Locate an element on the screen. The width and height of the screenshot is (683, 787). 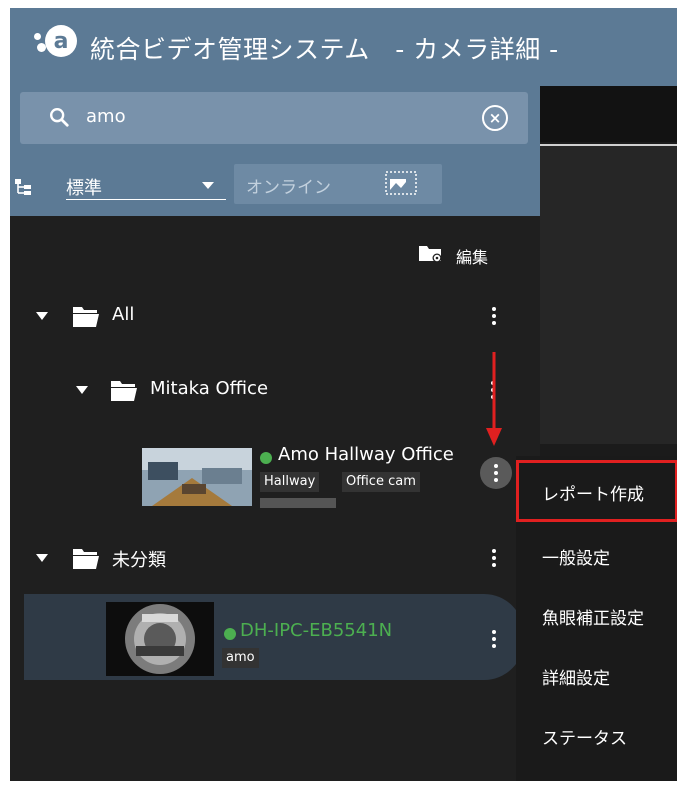
menu-item-fisheye-settings: 魚眼補正設定 is located at coordinates (596, 619).